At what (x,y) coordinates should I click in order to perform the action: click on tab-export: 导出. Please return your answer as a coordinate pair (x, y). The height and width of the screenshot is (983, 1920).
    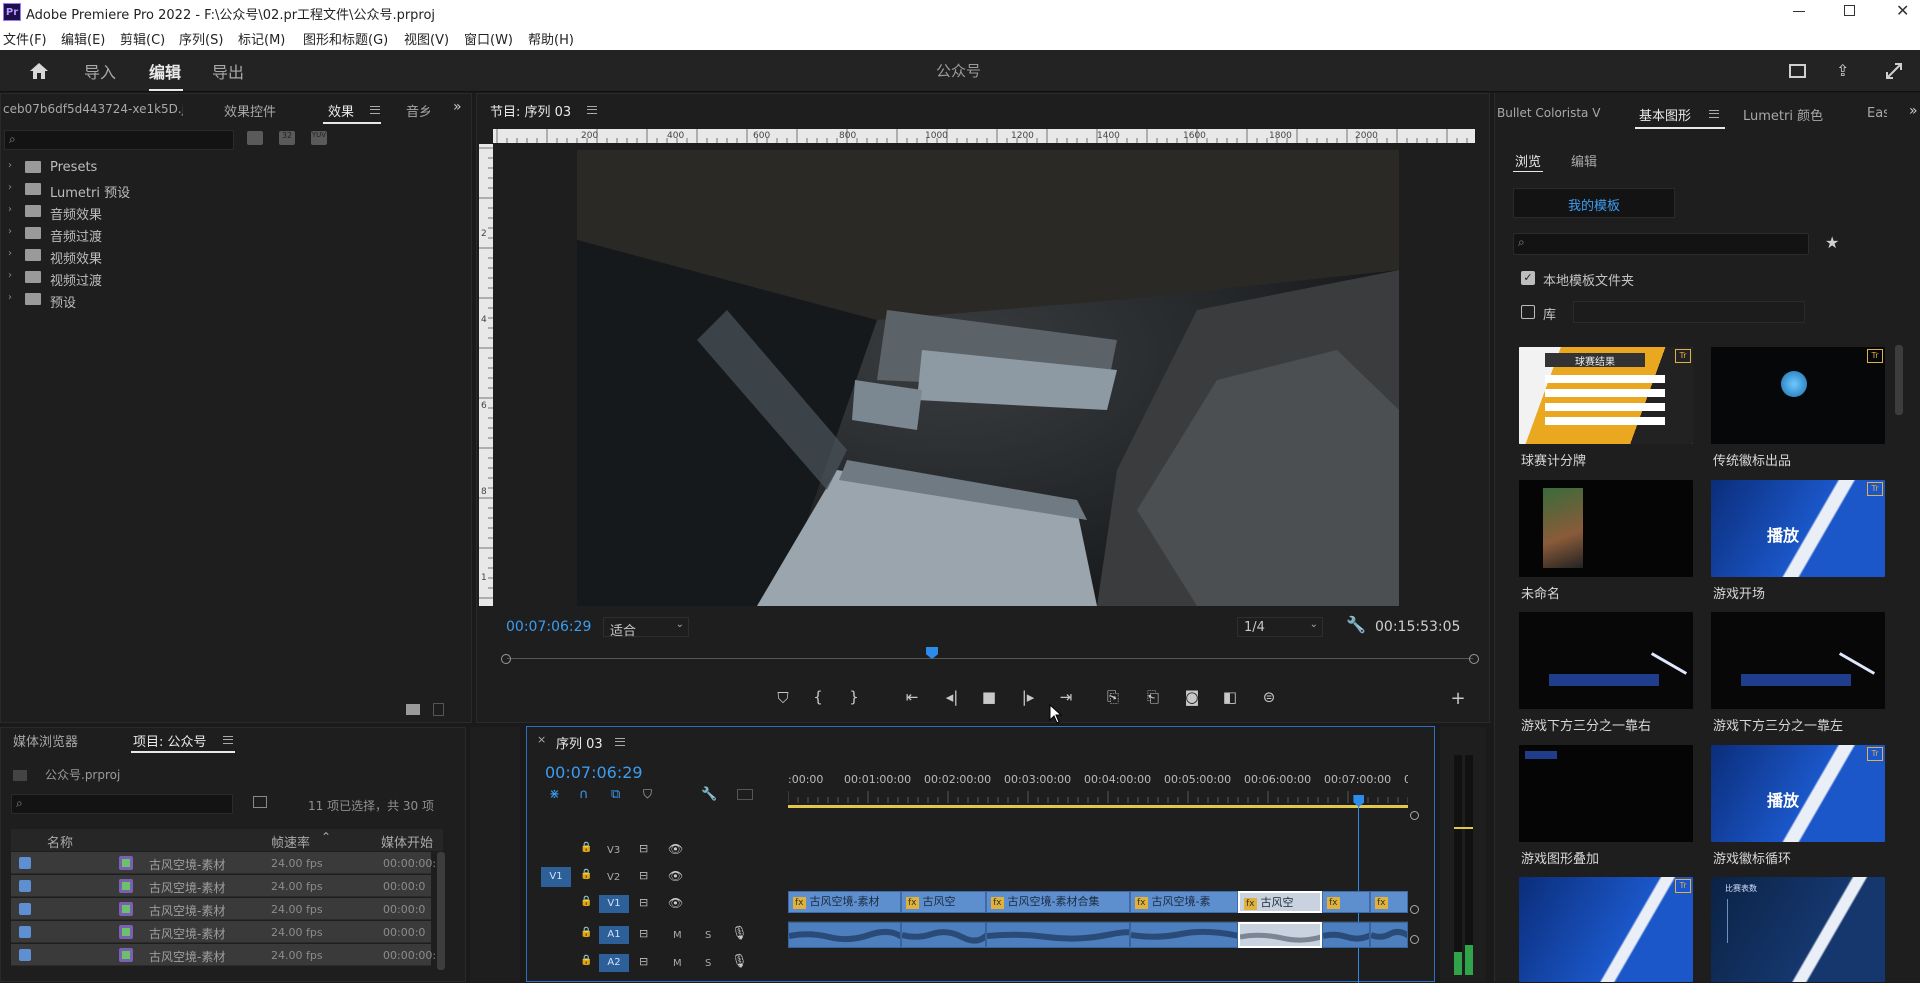
    Looking at the image, I should click on (228, 71).